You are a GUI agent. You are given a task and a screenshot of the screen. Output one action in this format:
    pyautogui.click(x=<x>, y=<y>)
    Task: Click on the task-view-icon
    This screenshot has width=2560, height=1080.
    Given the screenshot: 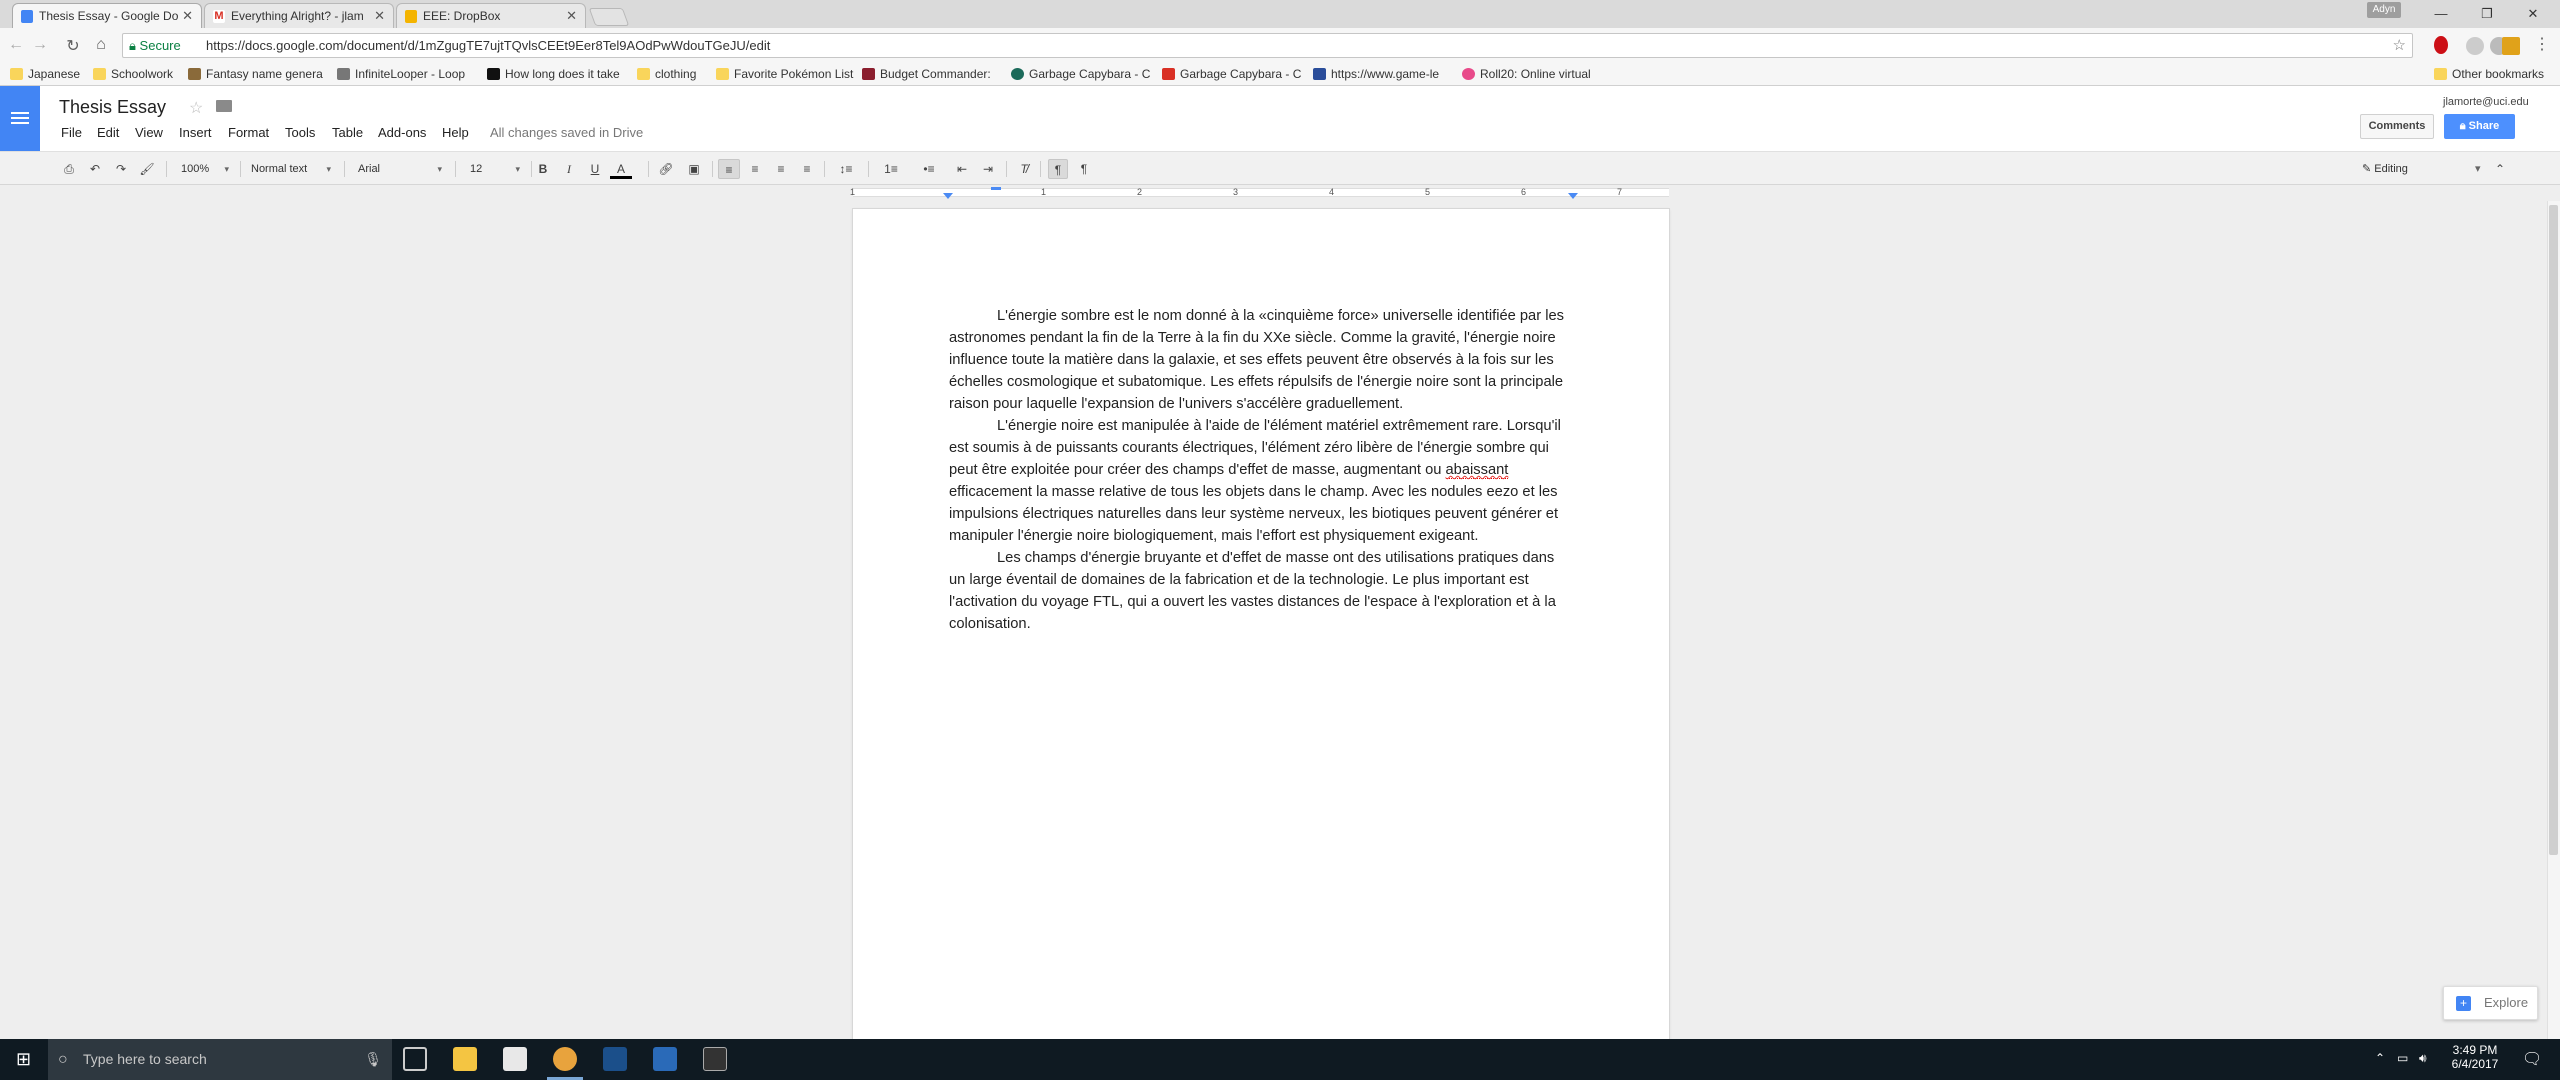 What is the action you would take?
    pyautogui.click(x=415, y=1059)
    